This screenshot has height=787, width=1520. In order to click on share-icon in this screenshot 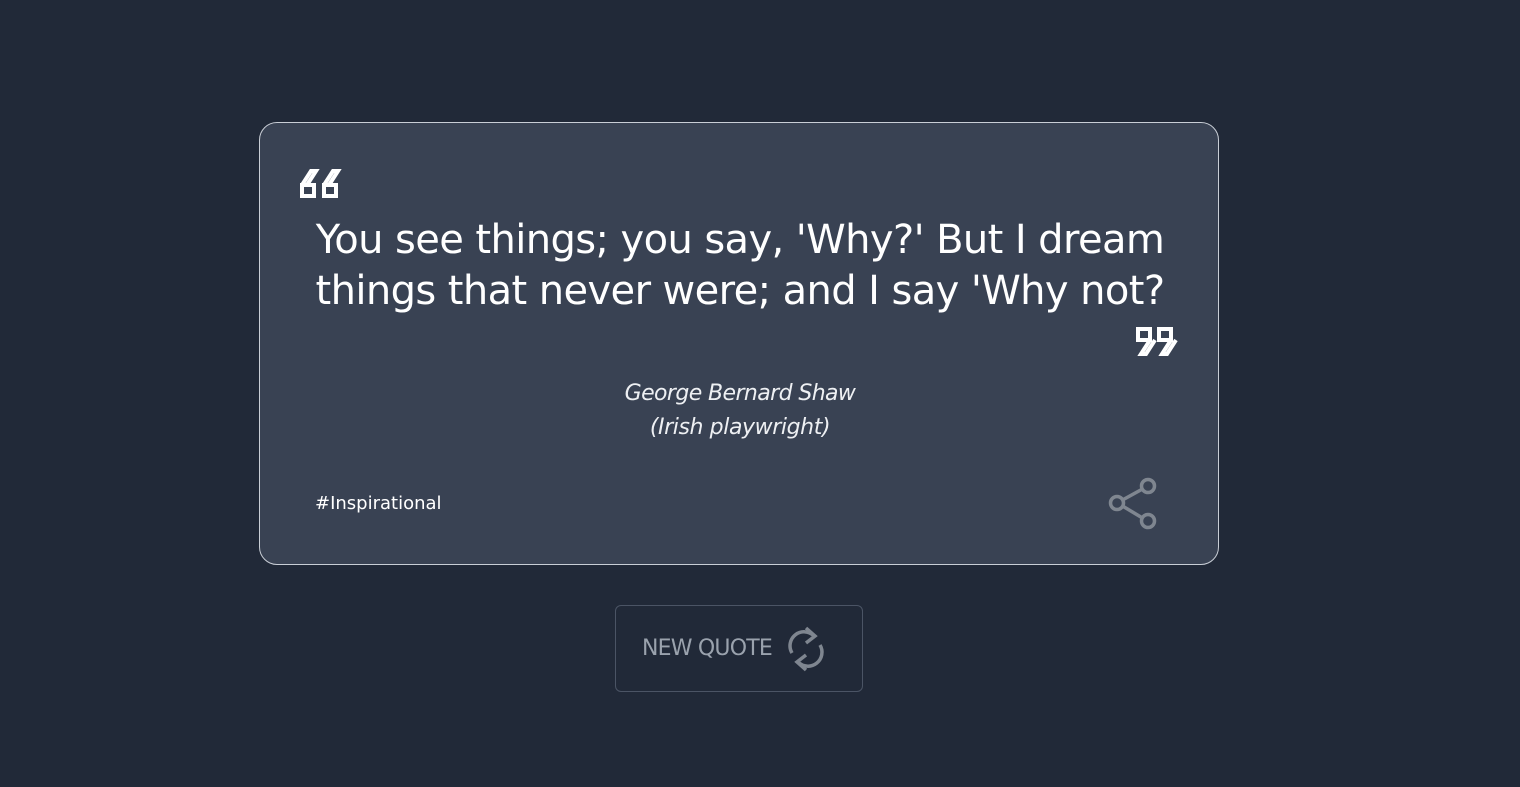, I will do `click(1134, 504)`.